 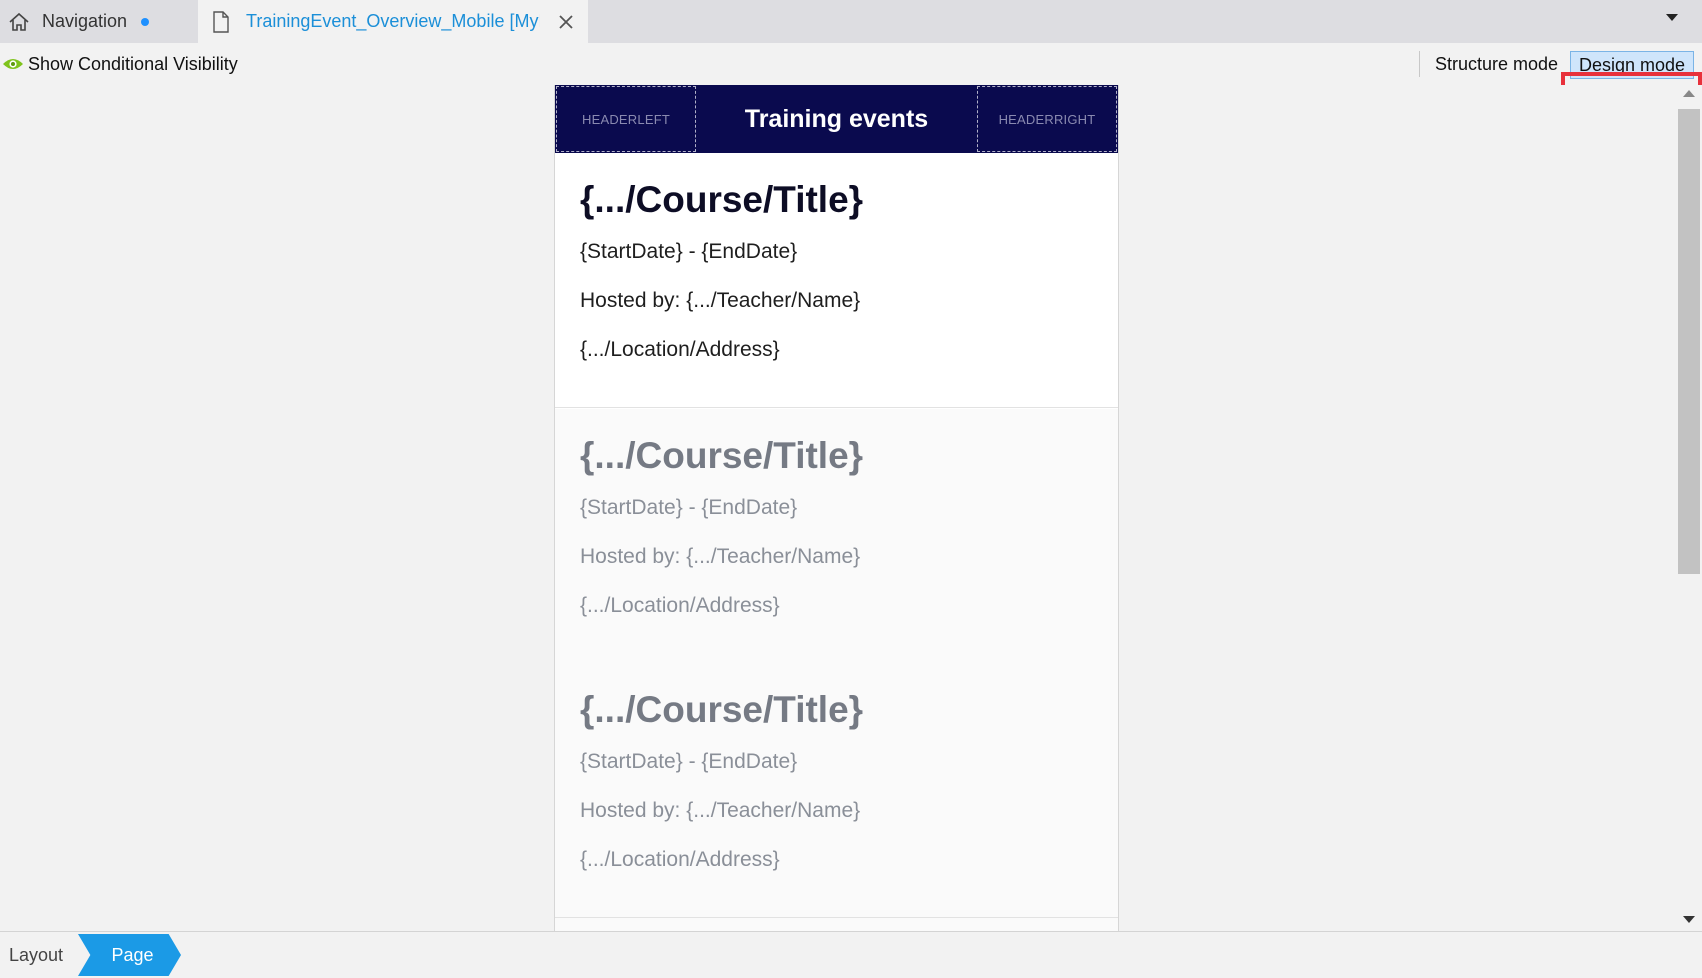 What do you see at coordinates (851, 954) in the screenshot?
I see `breadcrumb: Layout Page` at bounding box center [851, 954].